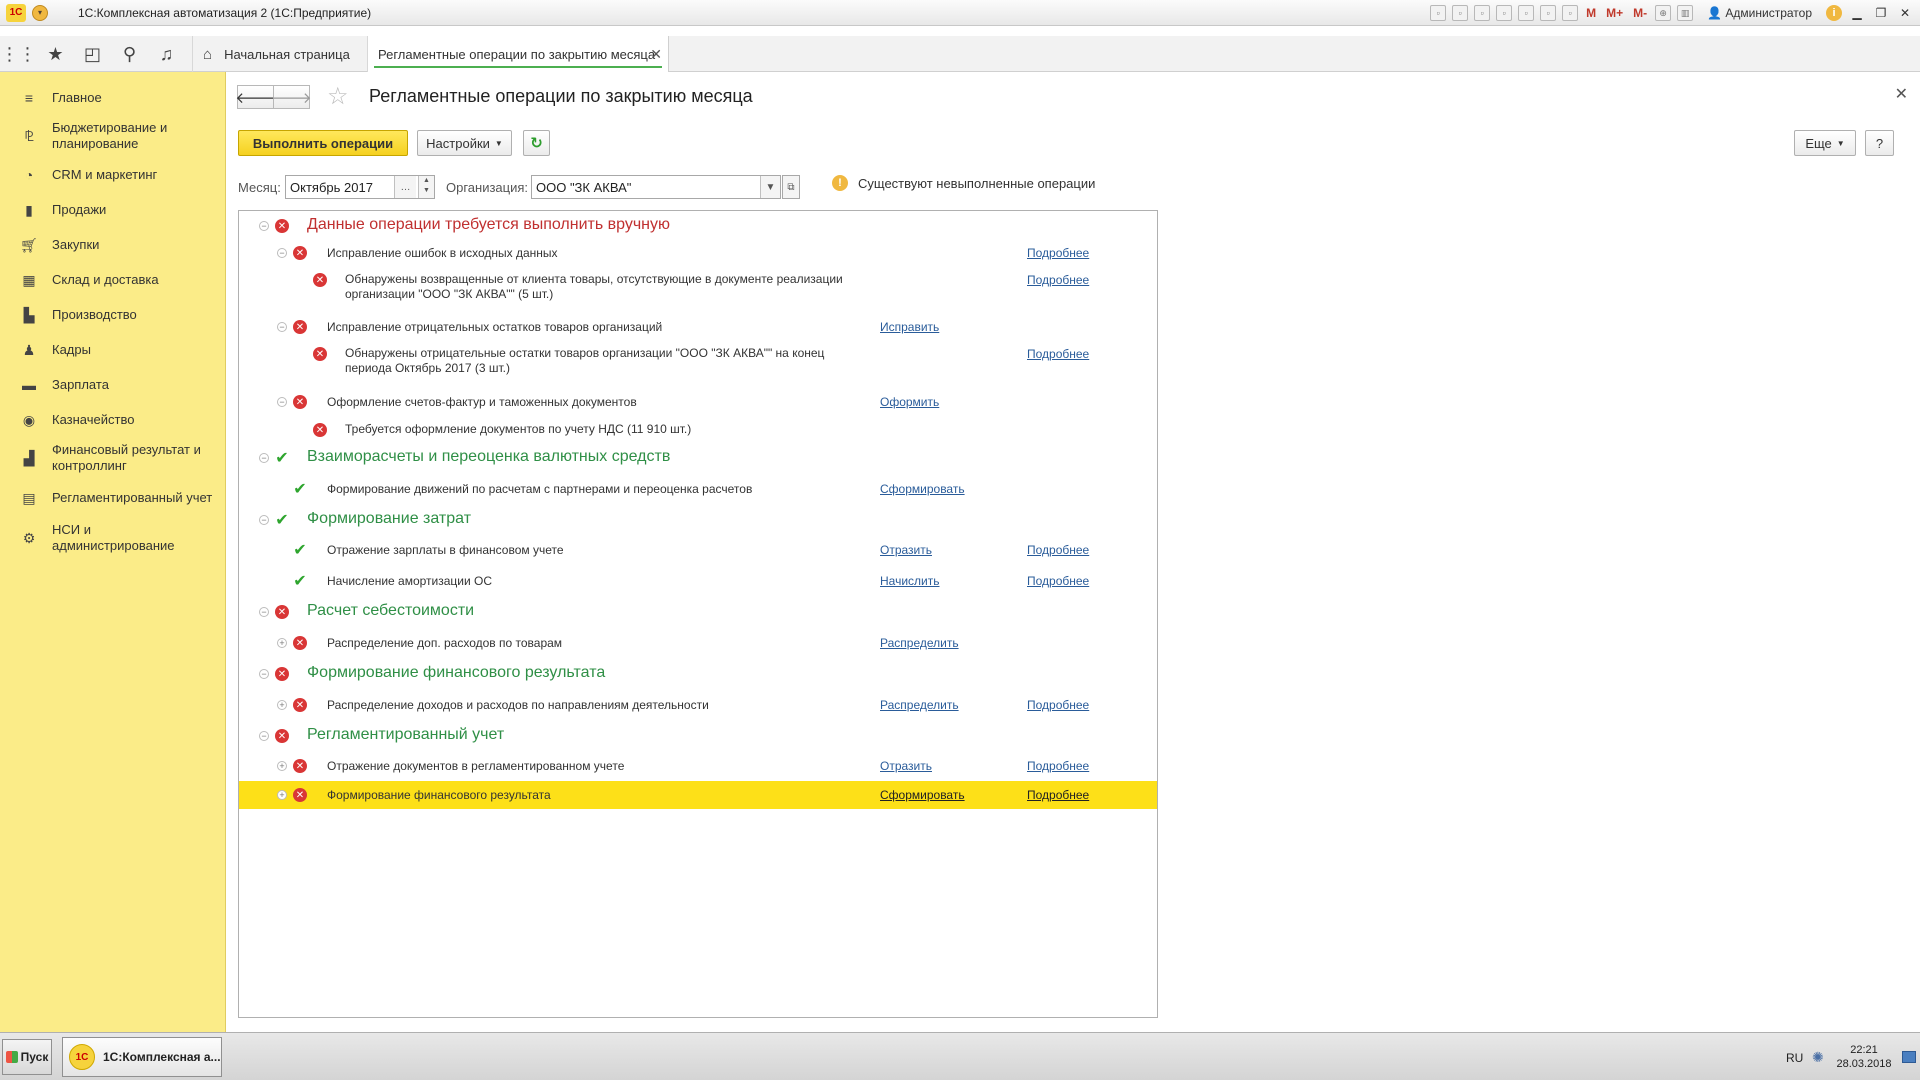  Describe the element at coordinates (291, 97) in the screenshot. I see `forward-button: 🡒` at that location.